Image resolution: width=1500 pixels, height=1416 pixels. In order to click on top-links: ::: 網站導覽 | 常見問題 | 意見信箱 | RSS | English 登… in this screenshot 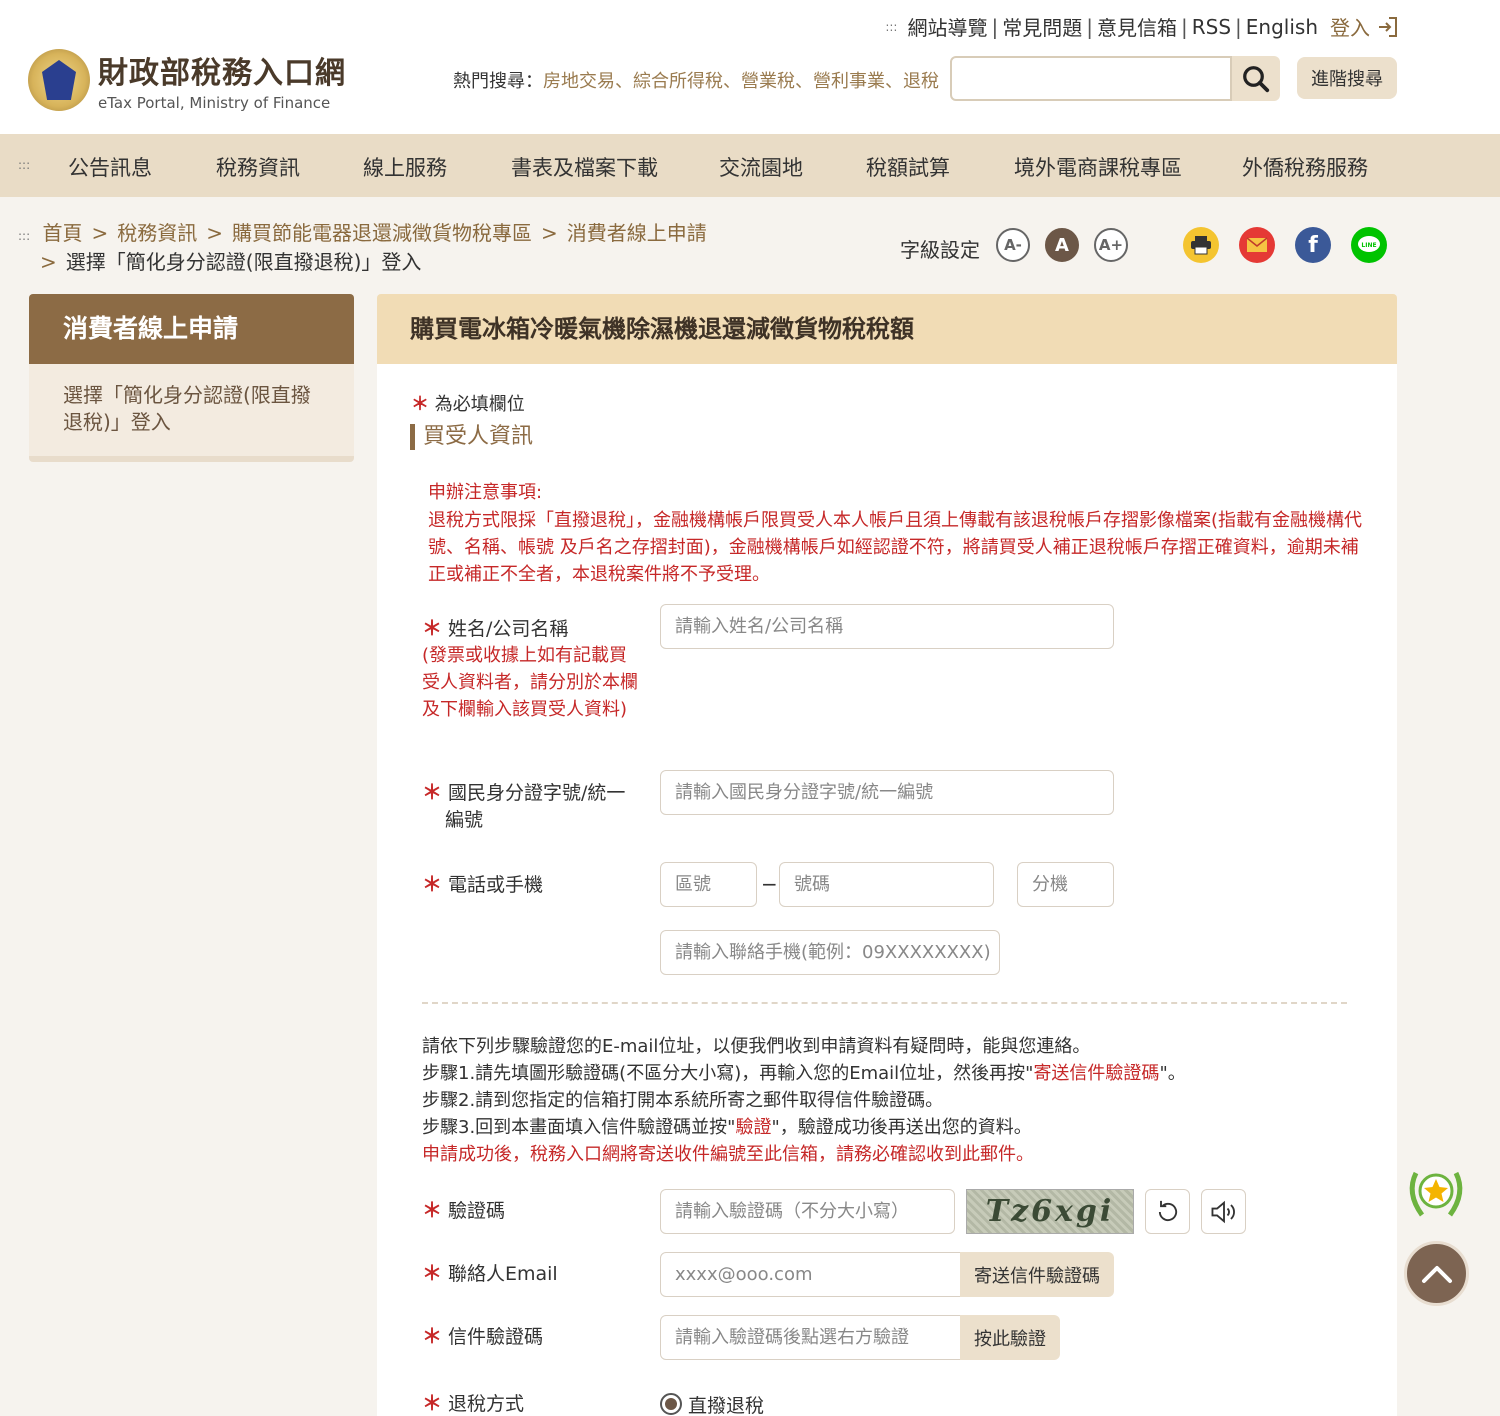, I will do `click(1142, 26)`.